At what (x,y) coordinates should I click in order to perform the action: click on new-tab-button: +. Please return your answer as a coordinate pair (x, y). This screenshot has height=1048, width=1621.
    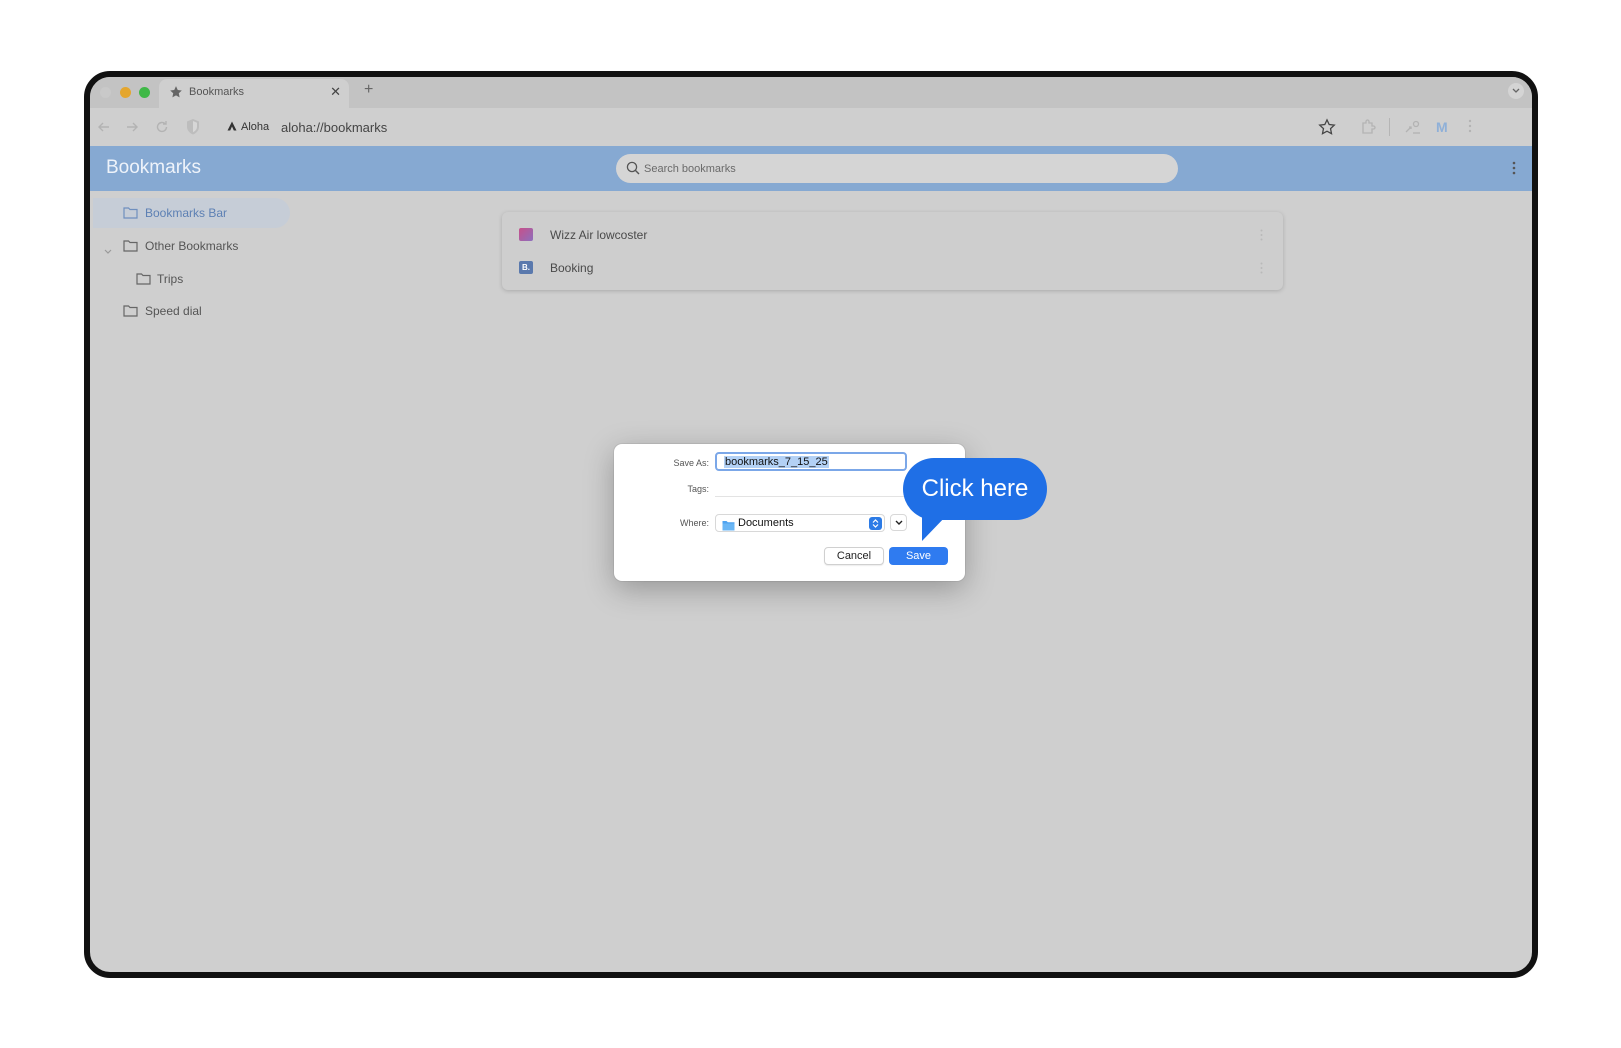
    Looking at the image, I should click on (368, 90).